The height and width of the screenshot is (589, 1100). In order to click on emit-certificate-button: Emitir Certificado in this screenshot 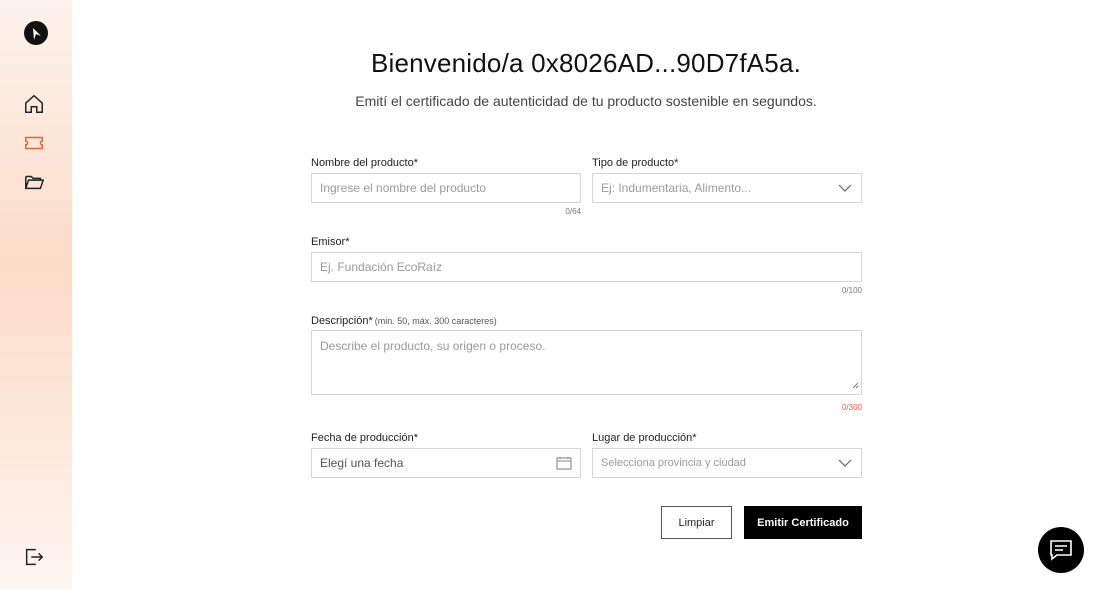, I will do `click(803, 522)`.